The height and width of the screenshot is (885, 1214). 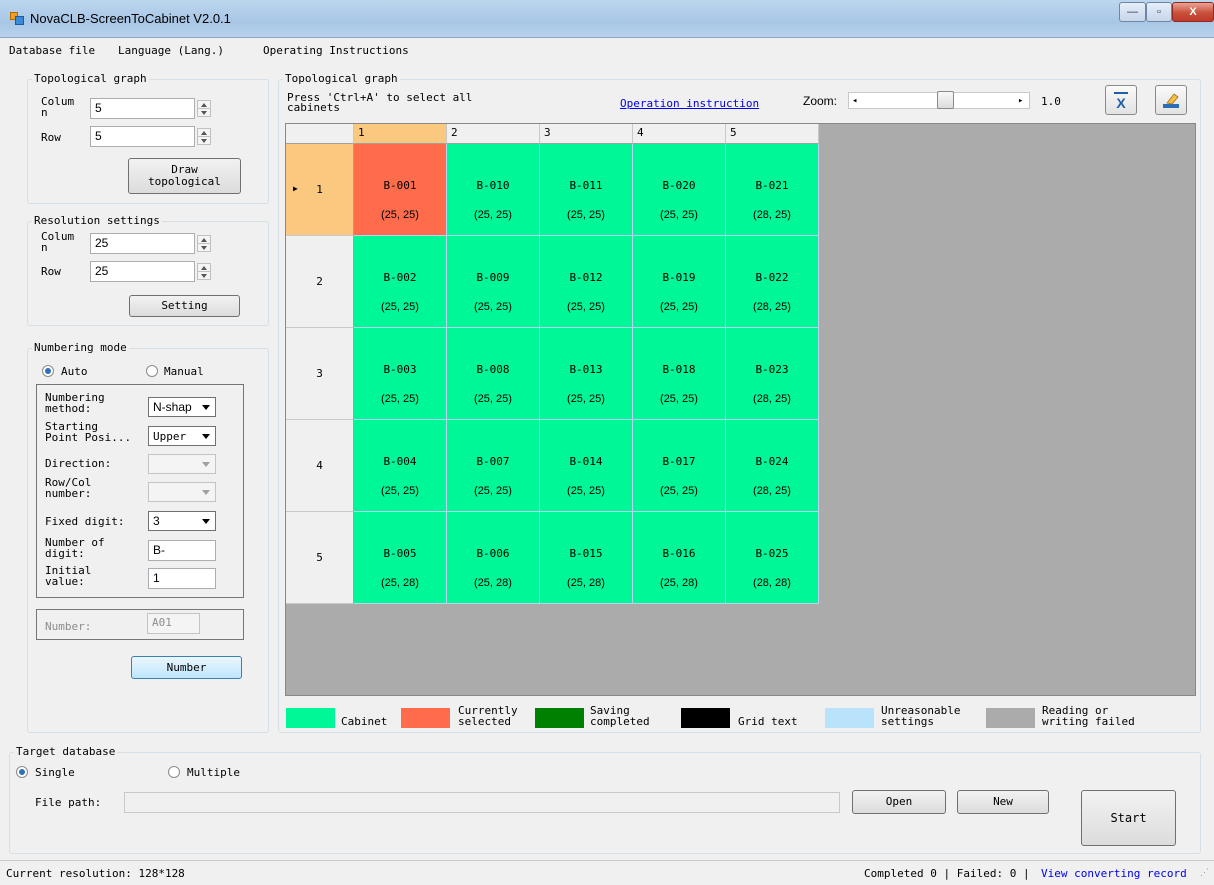 I want to click on draw-topological-button: Draw topological, so click(x=184, y=176).